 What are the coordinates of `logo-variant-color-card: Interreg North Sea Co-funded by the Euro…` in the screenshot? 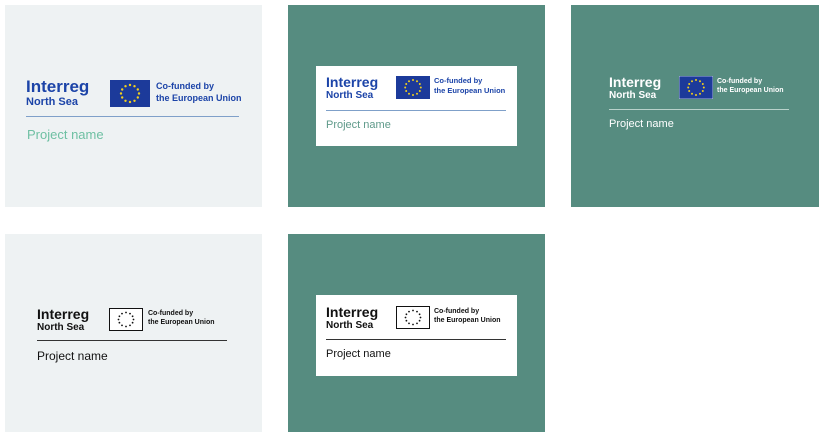 It's located at (416, 106).